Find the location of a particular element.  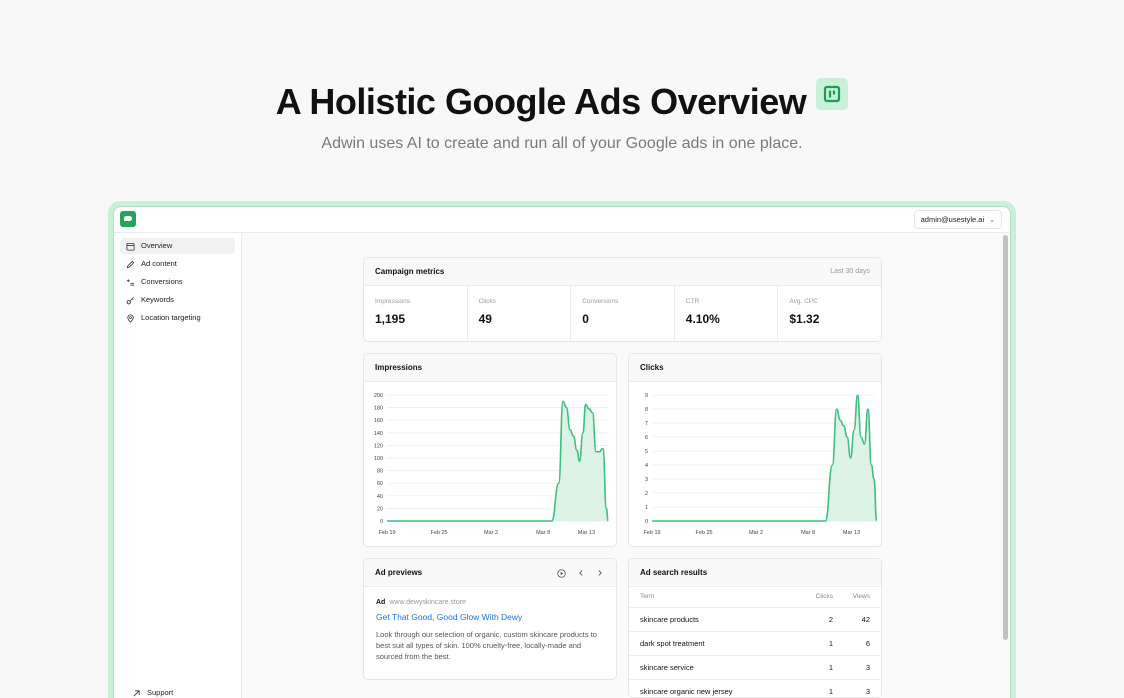

metric-clicks: Clicks 49 is located at coordinates (520, 313).